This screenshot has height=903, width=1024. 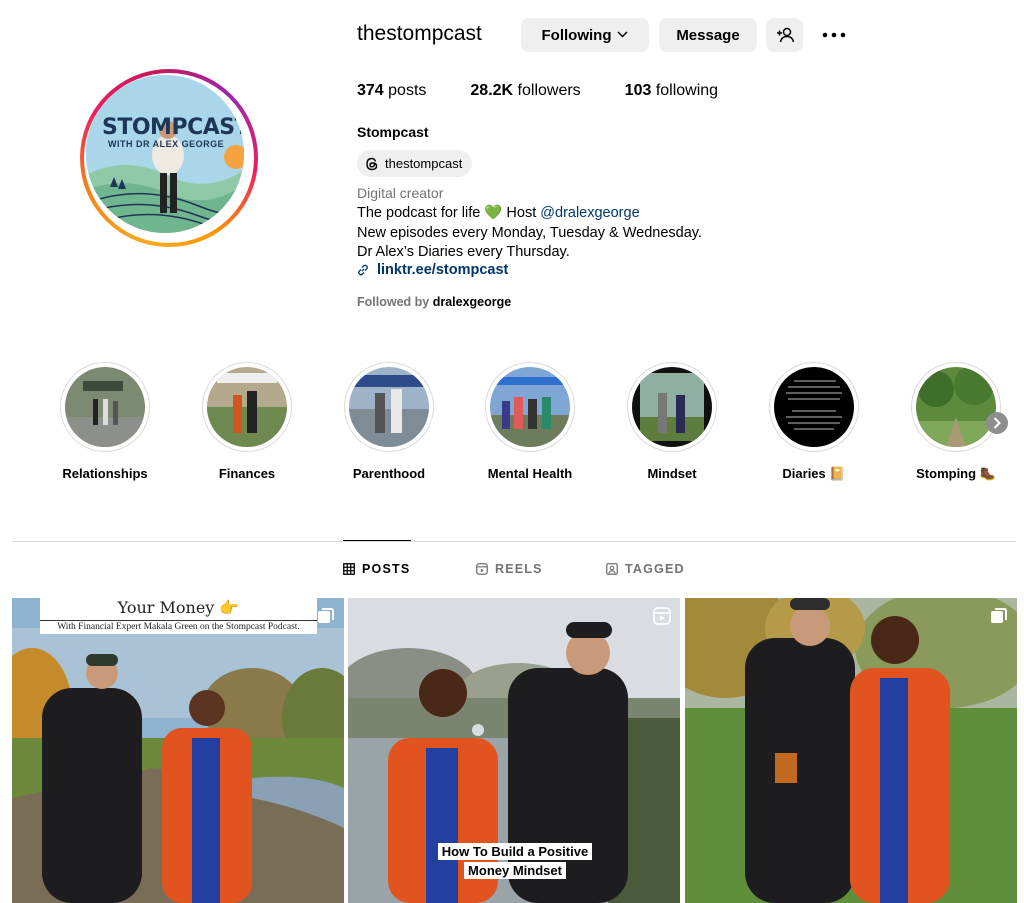 I want to click on following-stat: 103 following, so click(x=671, y=91).